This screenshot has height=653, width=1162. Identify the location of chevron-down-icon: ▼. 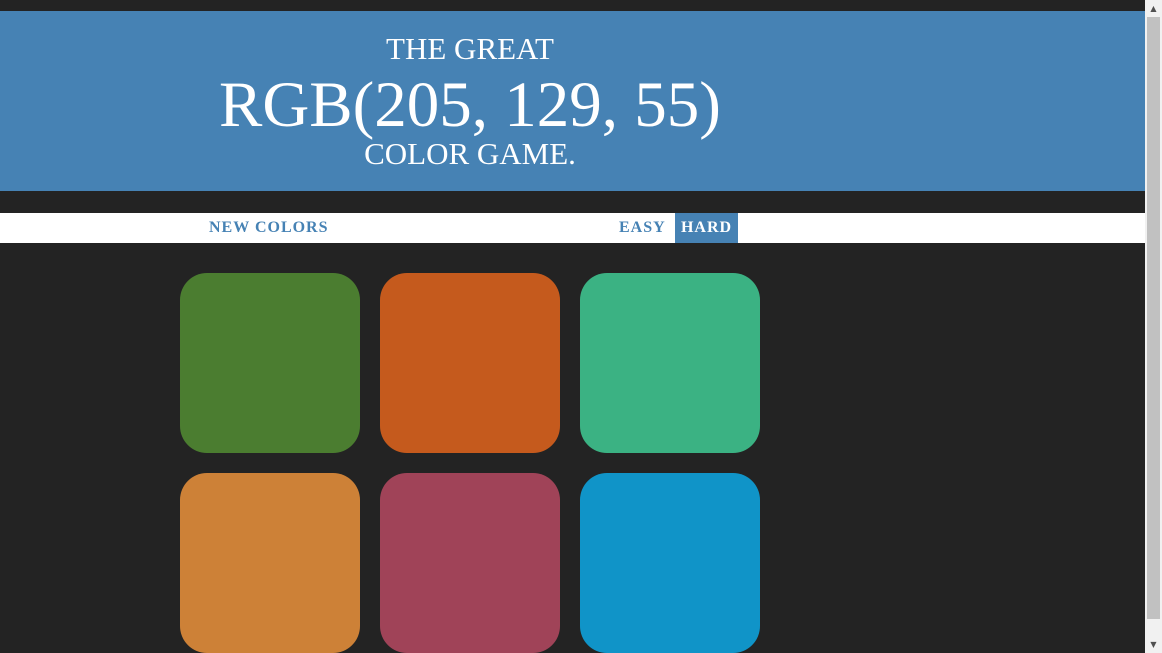
(1153, 644).